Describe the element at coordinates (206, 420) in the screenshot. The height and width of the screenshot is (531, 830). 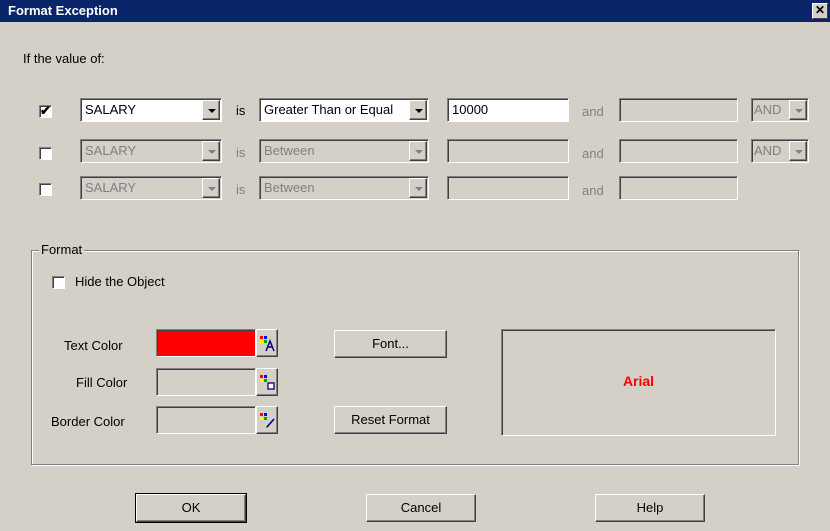
I see `border-color-swatch` at that location.